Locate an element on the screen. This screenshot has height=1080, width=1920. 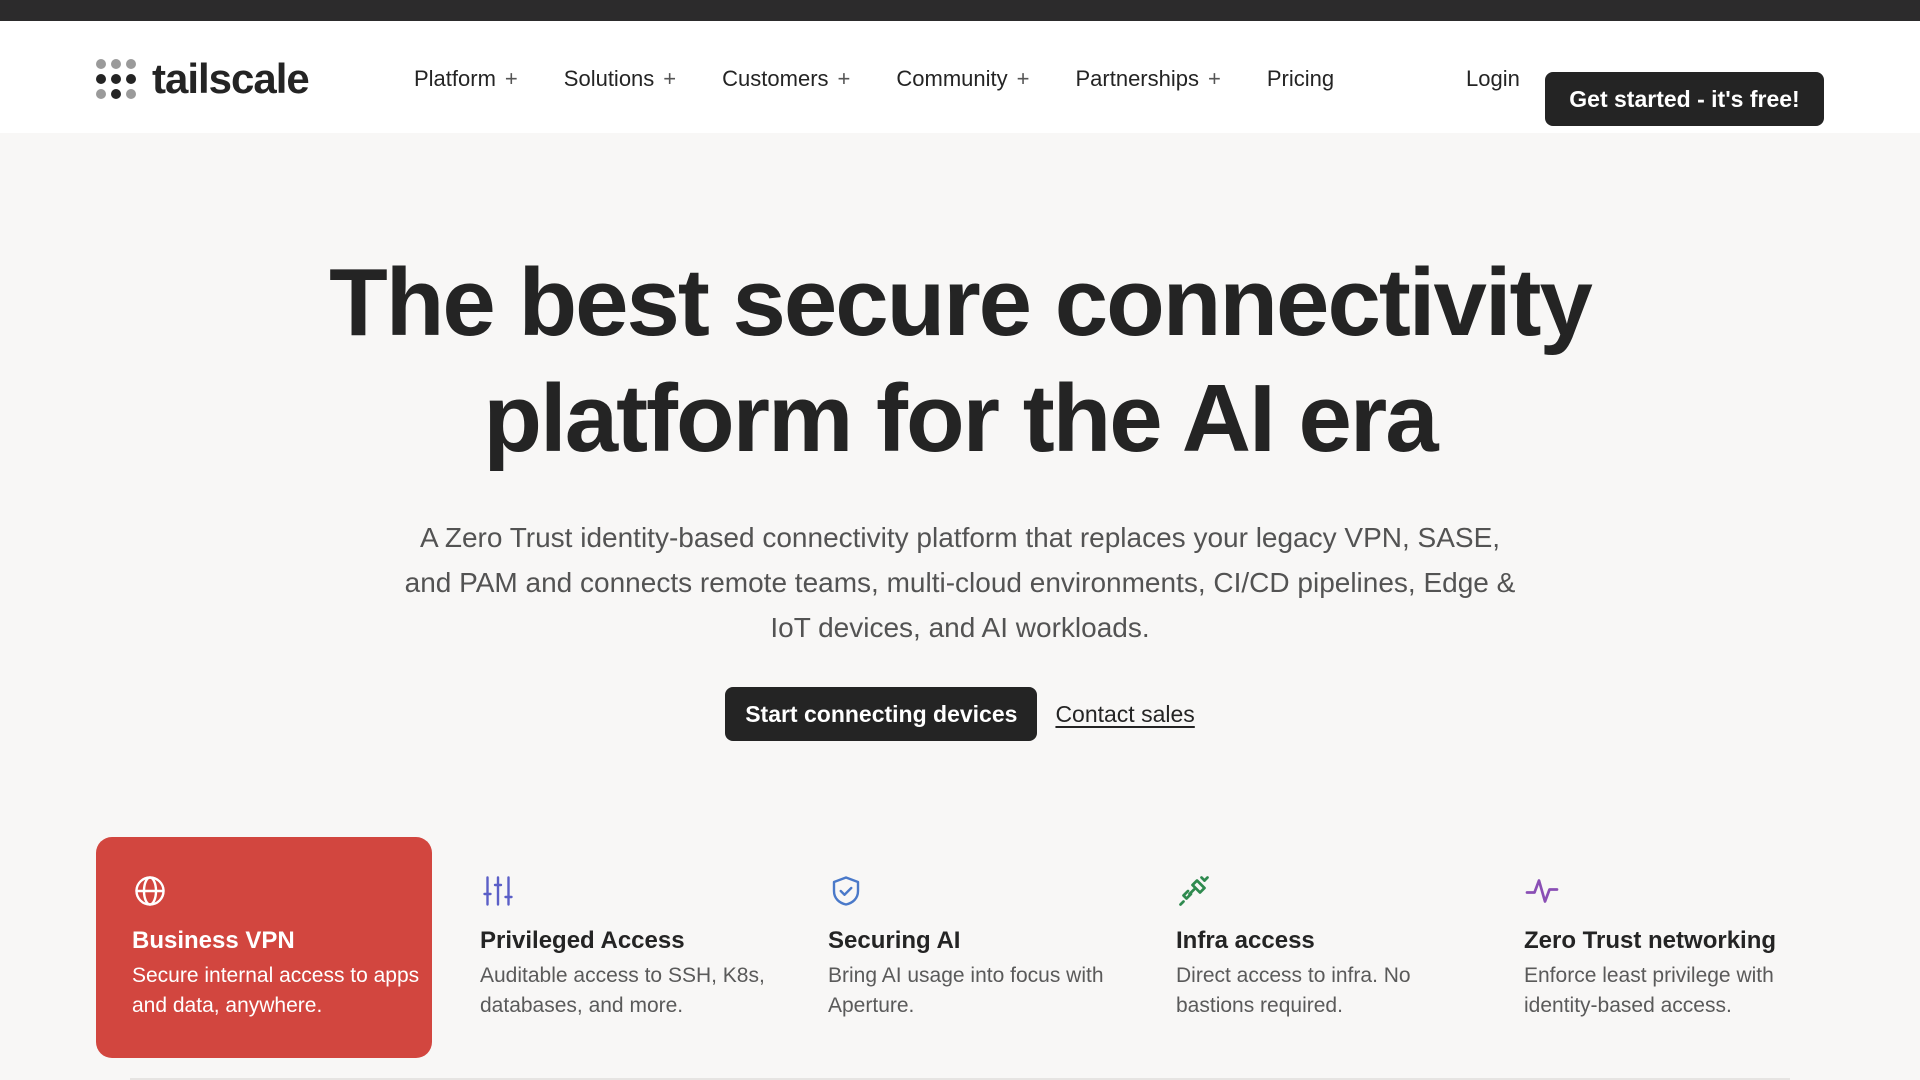
top-strip is located at coordinates (960, 10).